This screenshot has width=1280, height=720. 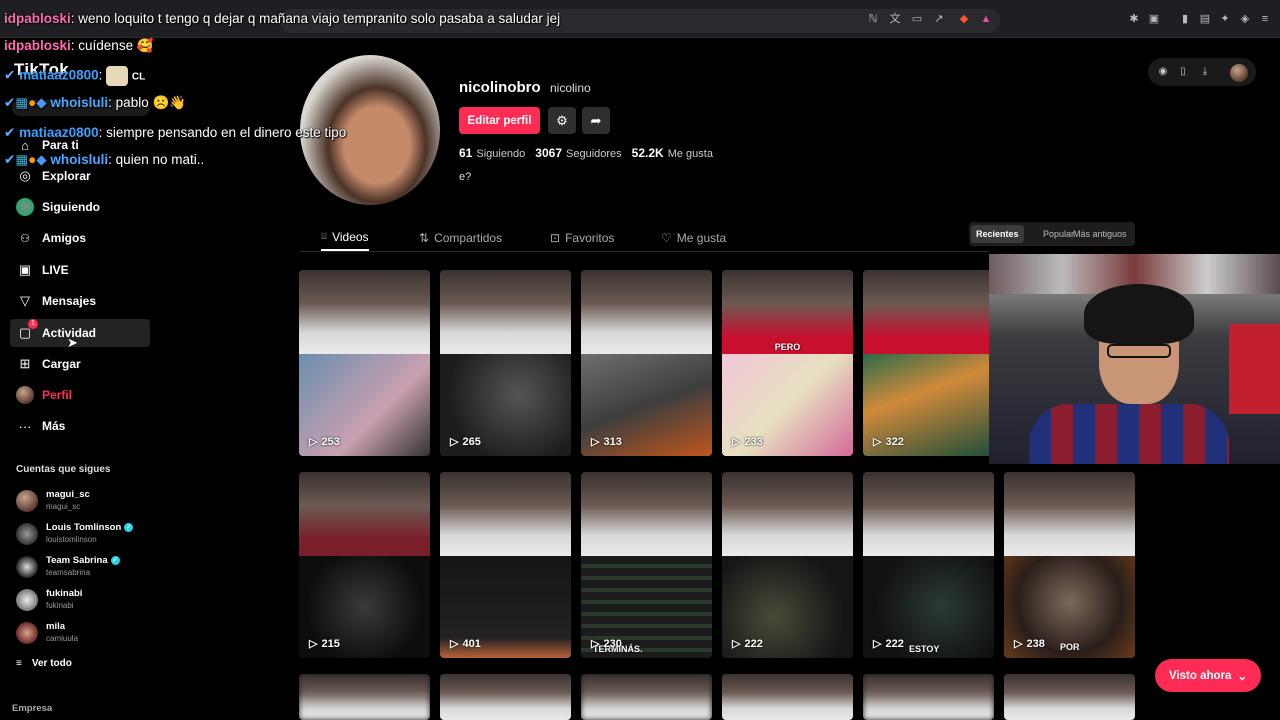 What do you see at coordinates (324, 236) in the screenshot?
I see `grid-icon: ⦙⦙⦙` at bounding box center [324, 236].